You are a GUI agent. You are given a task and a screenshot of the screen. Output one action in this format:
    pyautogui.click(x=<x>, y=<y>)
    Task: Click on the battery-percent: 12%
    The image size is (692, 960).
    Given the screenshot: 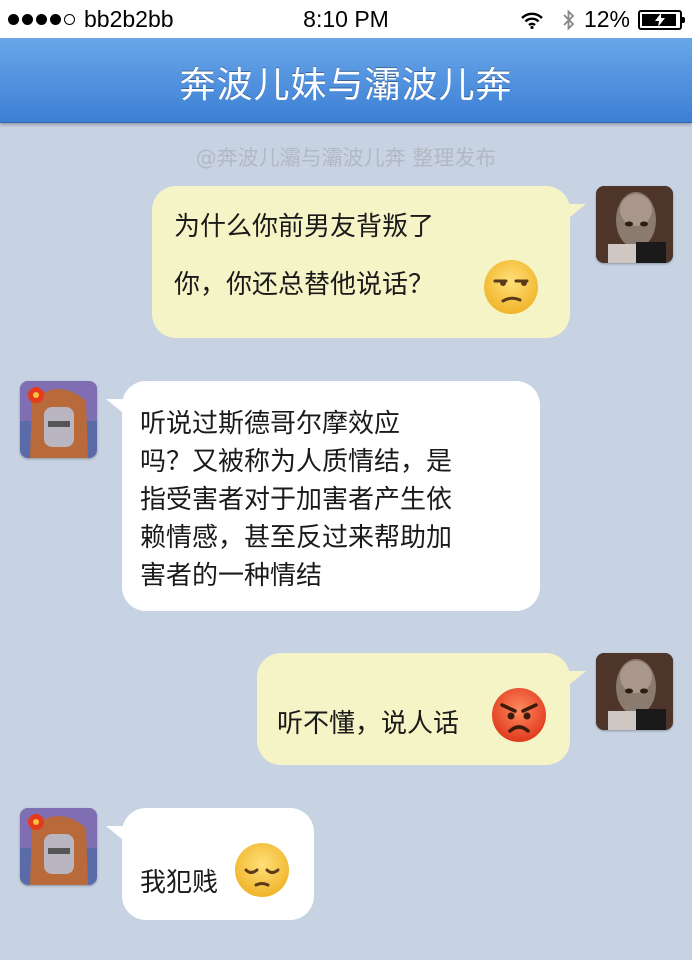 What is the action you would take?
    pyautogui.click(x=606, y=19)
    